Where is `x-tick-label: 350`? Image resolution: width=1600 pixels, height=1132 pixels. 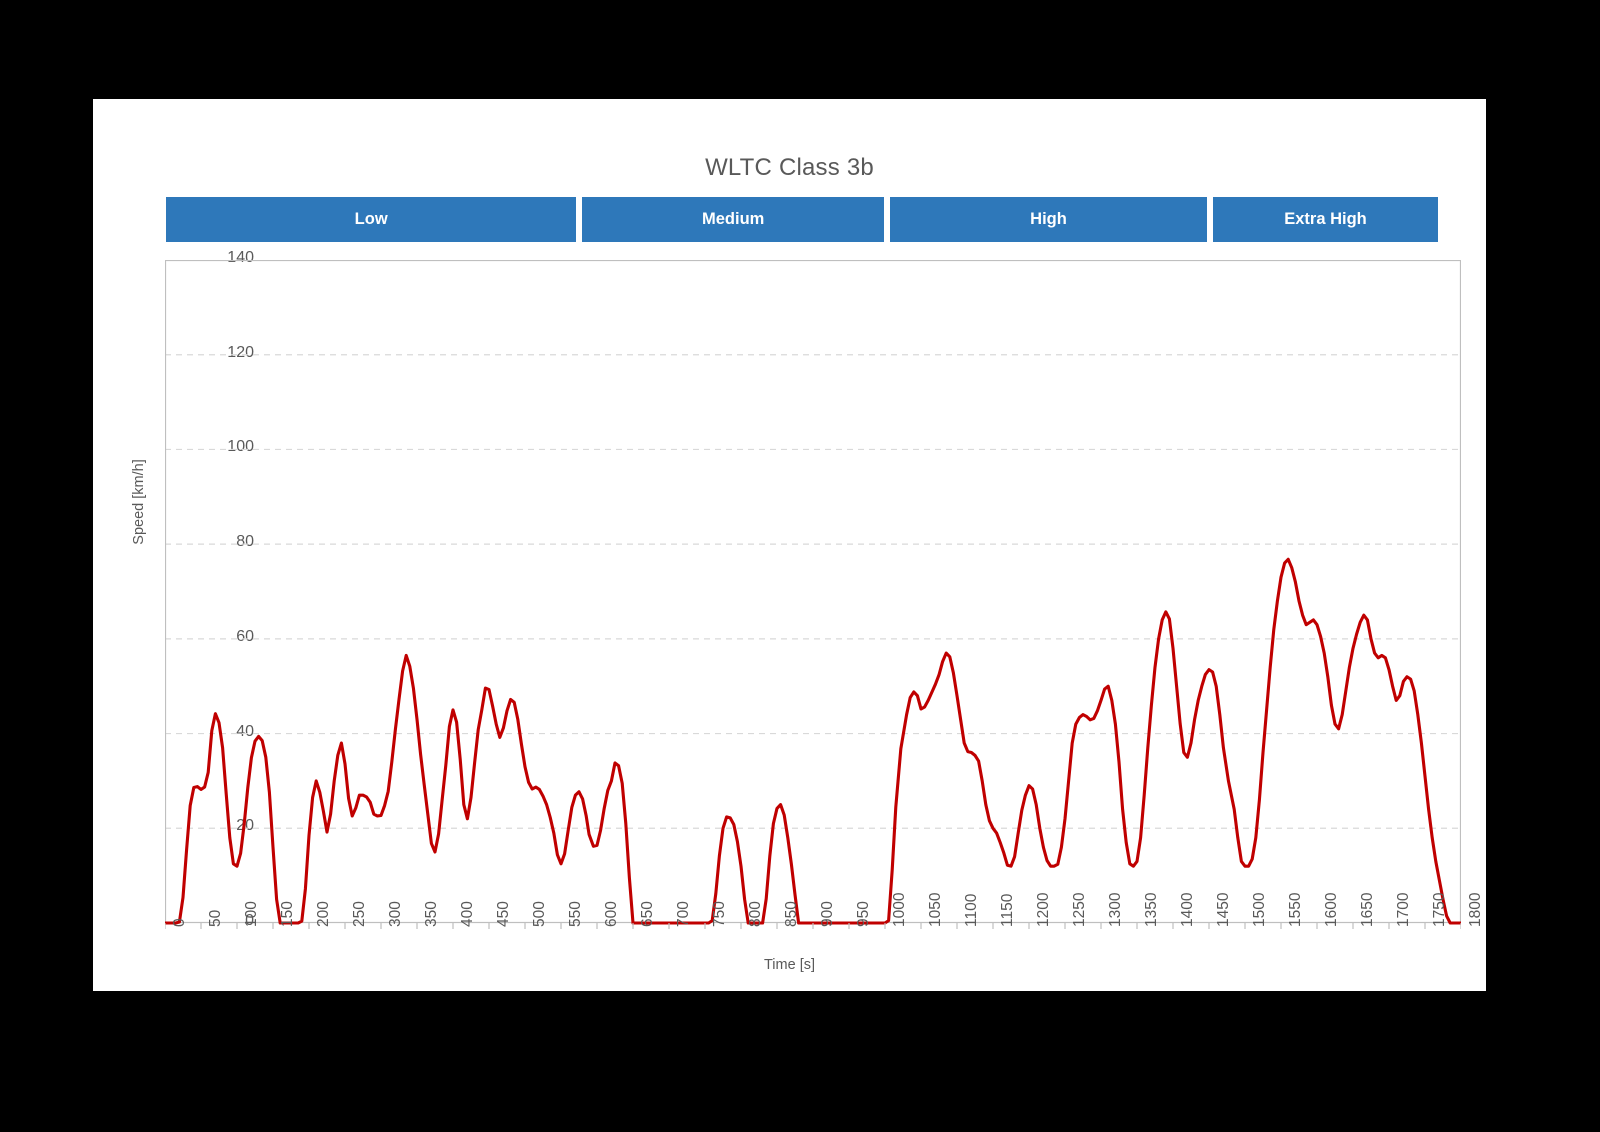
x-tick-label: 350 is located at coordinates (431, 914).